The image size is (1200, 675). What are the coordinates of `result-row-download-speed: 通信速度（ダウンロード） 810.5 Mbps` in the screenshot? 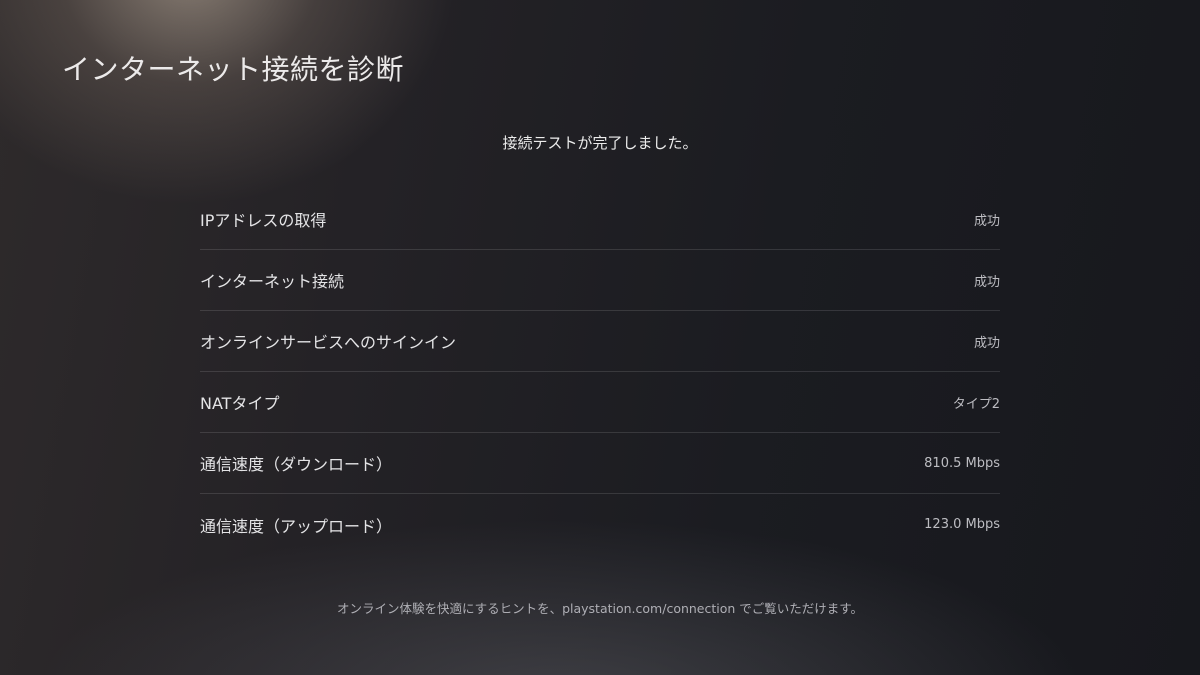 It's located at (600, 463).